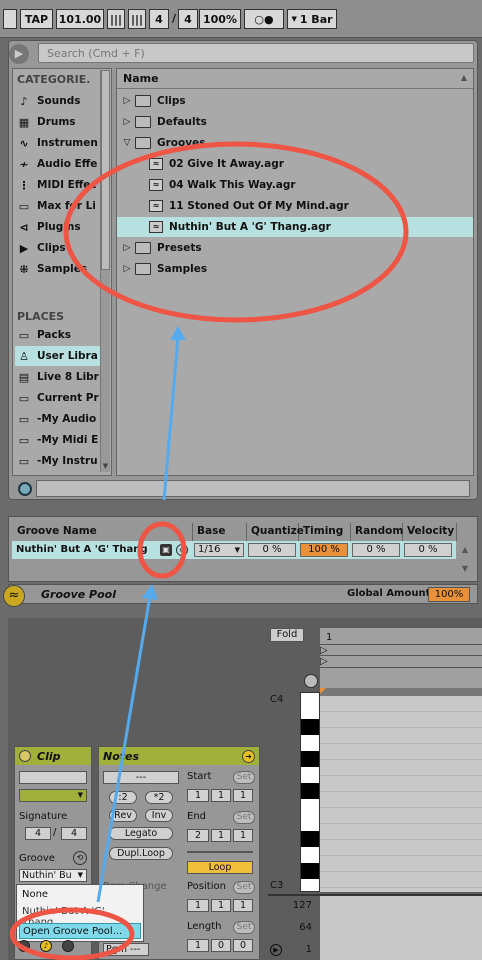  I want to click on clip-signature-denominator: 4, so click(74, 833).